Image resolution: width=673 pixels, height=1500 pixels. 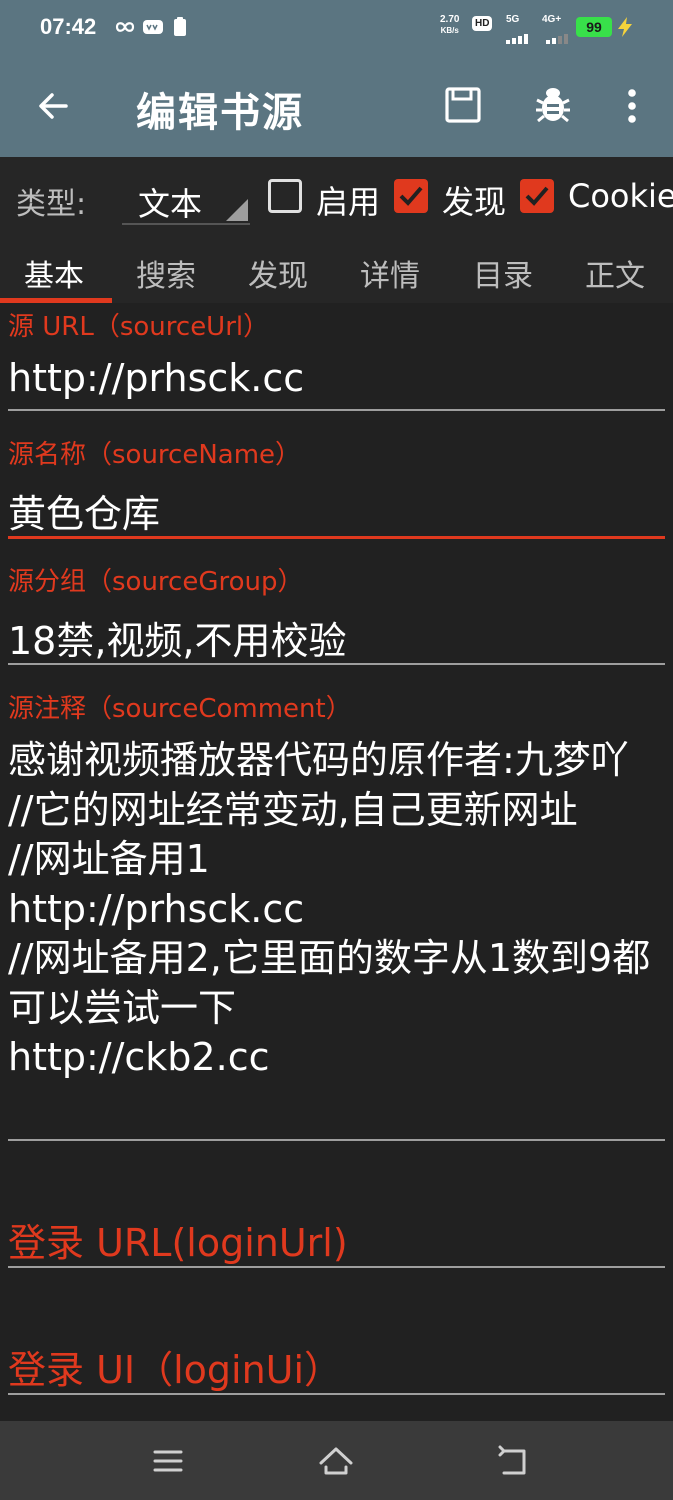 I want to click on tab-basic: 基本, so click(x=54, y=273).